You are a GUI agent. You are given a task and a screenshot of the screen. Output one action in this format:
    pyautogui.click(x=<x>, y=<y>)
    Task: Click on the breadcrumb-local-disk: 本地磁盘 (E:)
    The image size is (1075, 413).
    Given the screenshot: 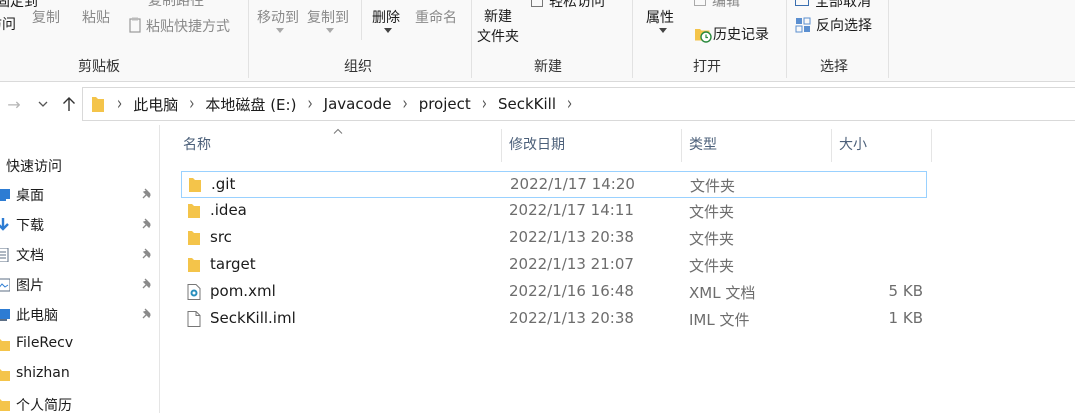 What is the action you would take?
    pyautogui.click(x=250, y=104)
    